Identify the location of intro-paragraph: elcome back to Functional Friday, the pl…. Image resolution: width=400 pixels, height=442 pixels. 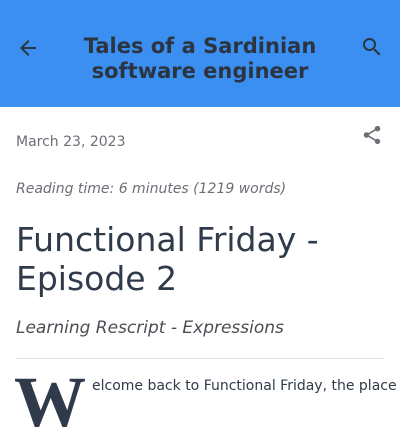
(244, 386).